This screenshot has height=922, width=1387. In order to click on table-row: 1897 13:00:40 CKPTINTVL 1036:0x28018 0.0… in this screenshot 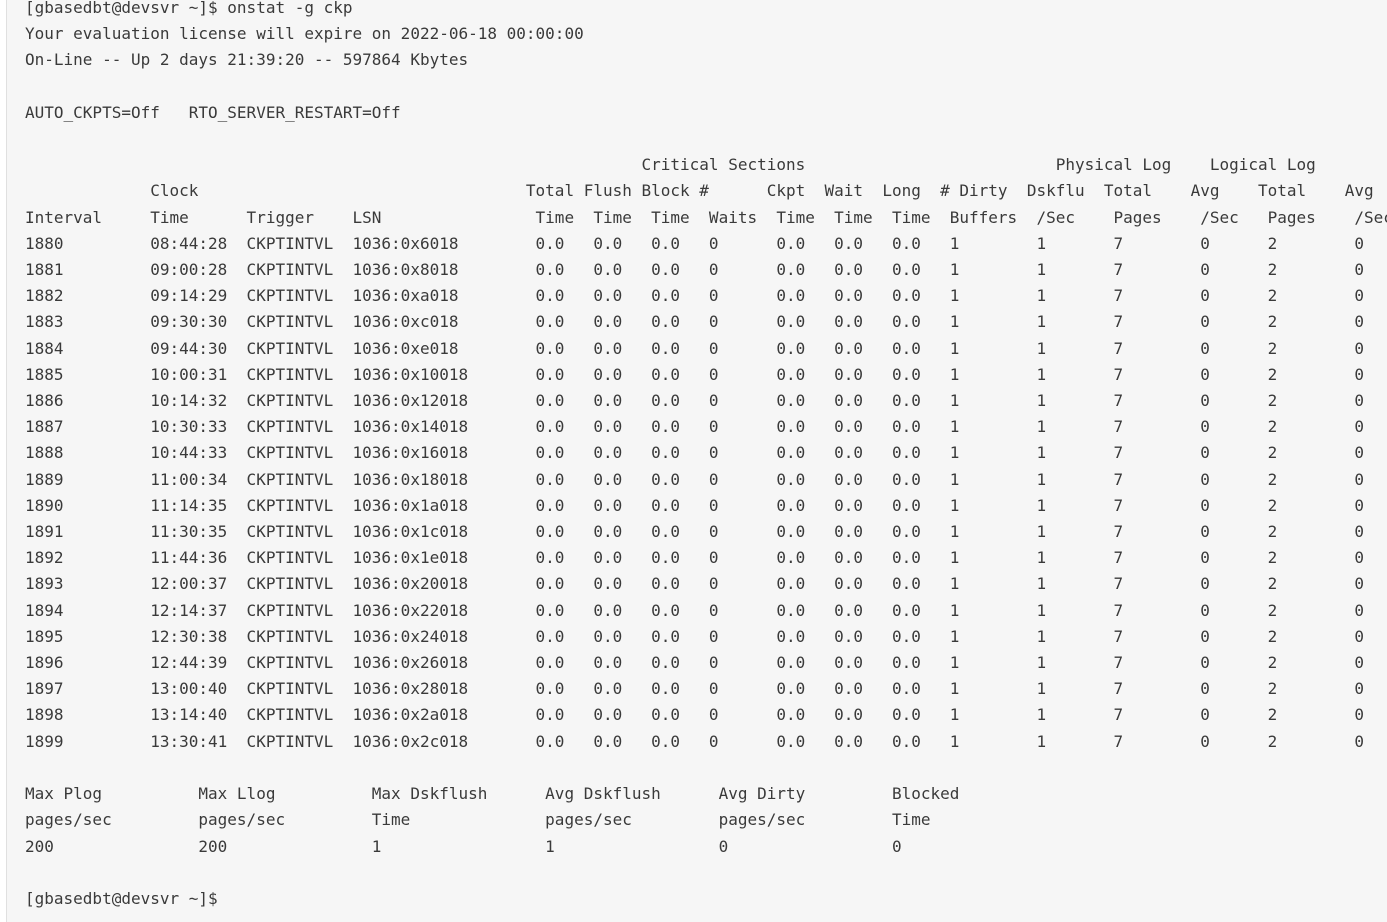, I will do `click(694, 689)`.